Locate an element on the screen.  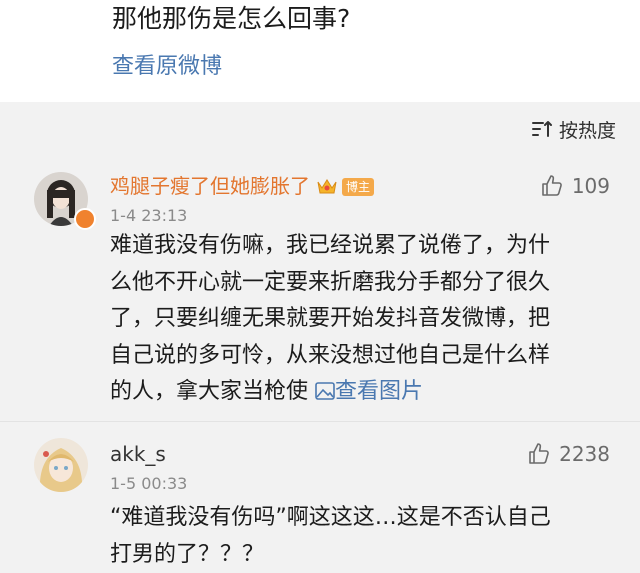
blogger-badge: 博主 is located at coordinates (358, 187).